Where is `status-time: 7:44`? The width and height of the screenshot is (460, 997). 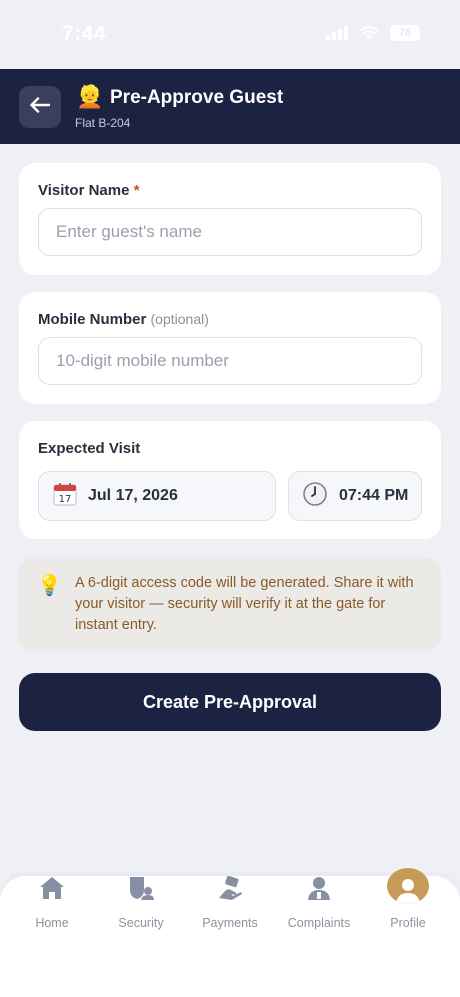
status-time: 7:44 is located at coordinates (84, 33).